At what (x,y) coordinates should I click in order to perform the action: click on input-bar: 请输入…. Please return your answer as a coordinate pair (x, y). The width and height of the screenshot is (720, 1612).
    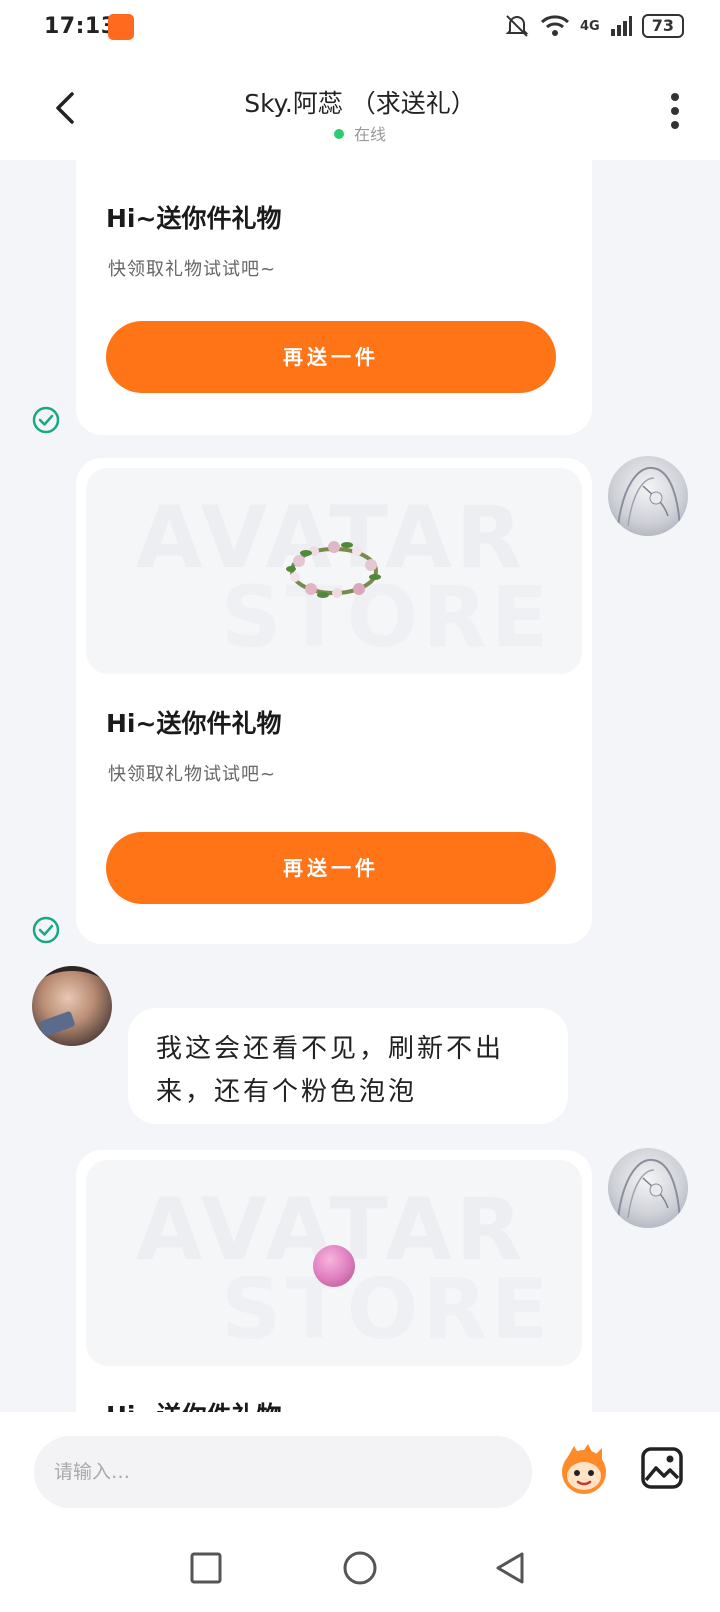
    Looking at the image, I should click on (360, 1471).